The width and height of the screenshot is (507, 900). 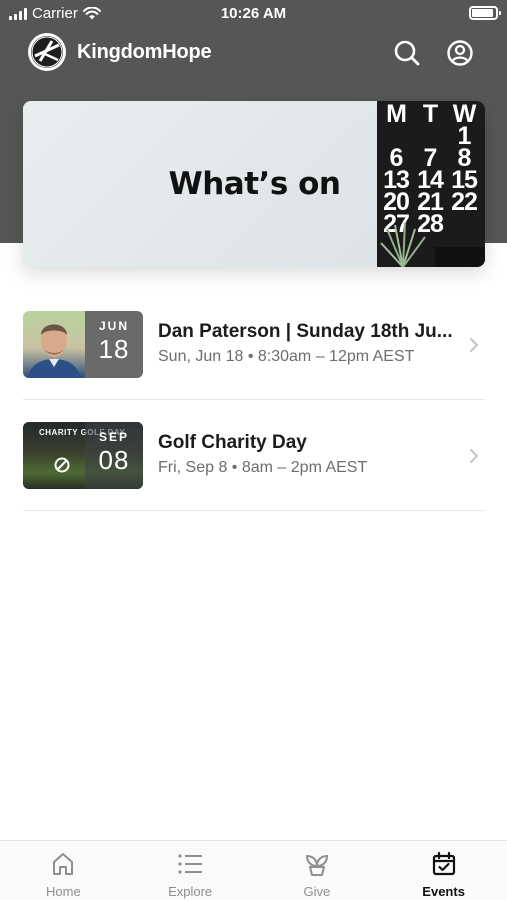 What do you see at coordinates (83, 455) in the screenshot?
I see `event-thumbnail: CHARITY GOLF DAY SEP 08` at bounding box center [83, 455].